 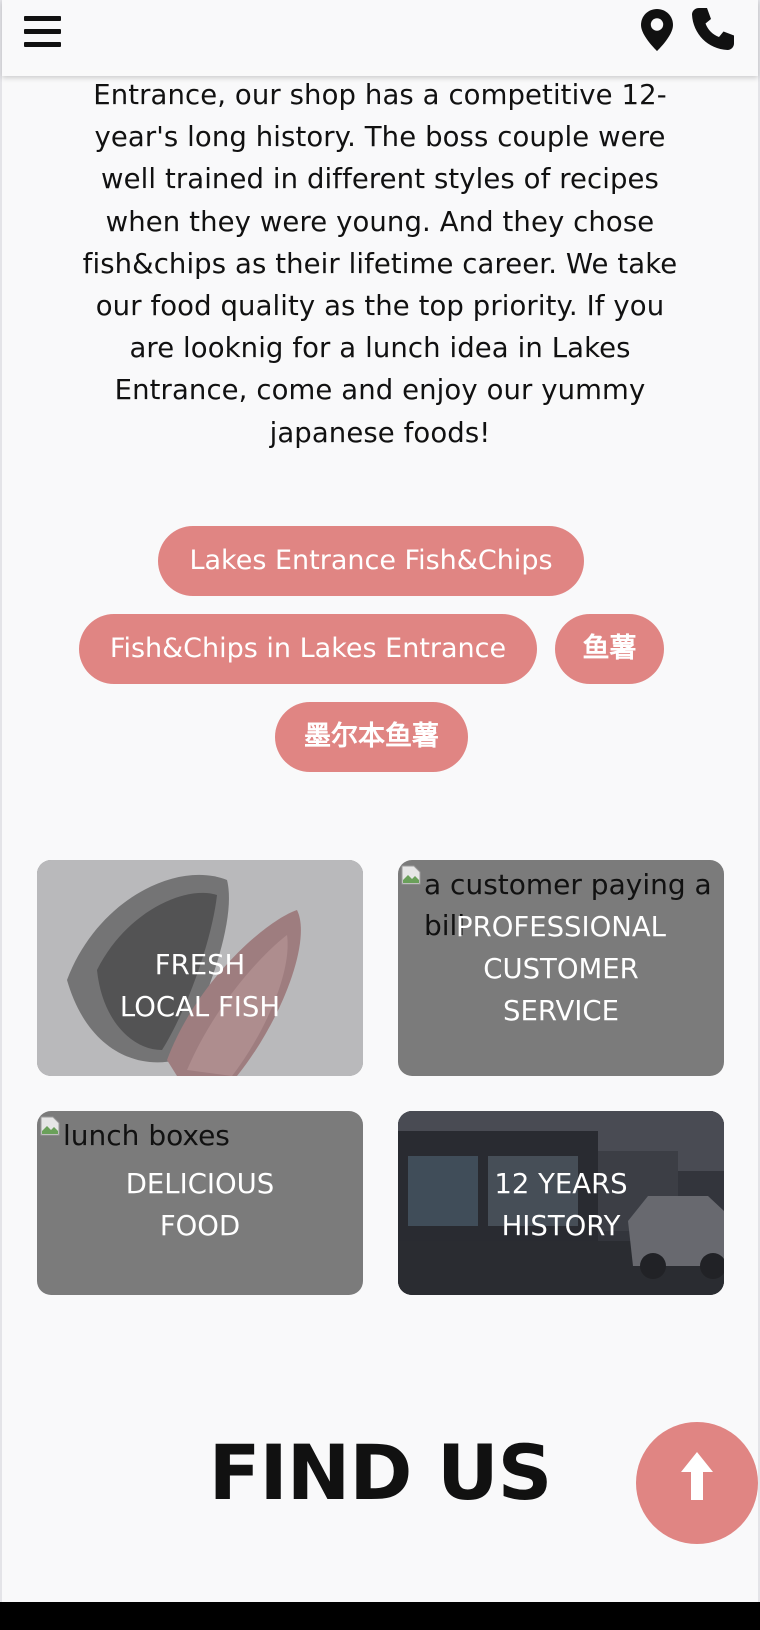 I want to click on card-label-line: HISTORY, so click(x=561, y=1226).